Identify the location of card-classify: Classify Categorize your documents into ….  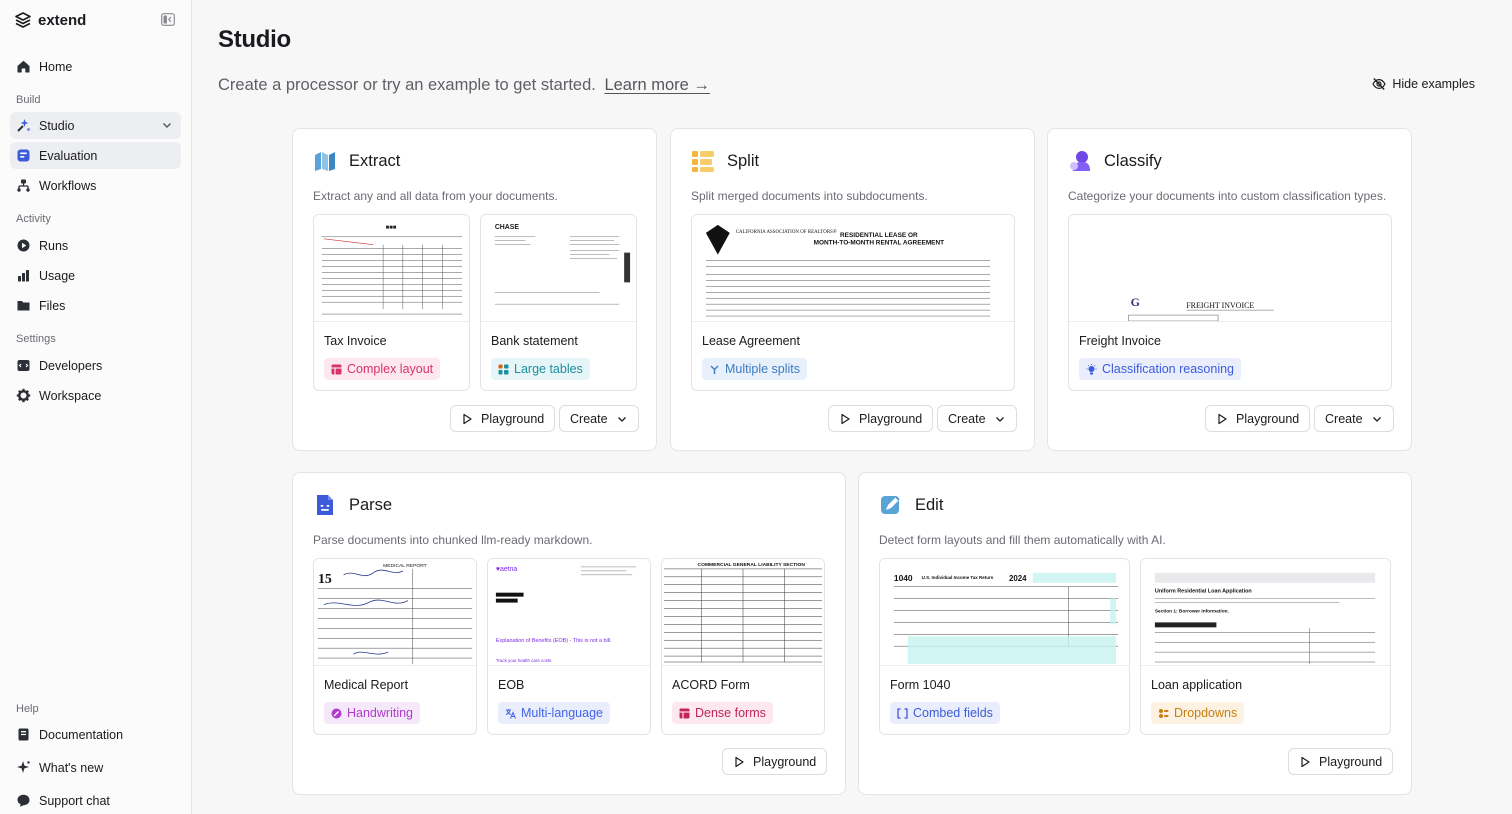
(1229, 289).